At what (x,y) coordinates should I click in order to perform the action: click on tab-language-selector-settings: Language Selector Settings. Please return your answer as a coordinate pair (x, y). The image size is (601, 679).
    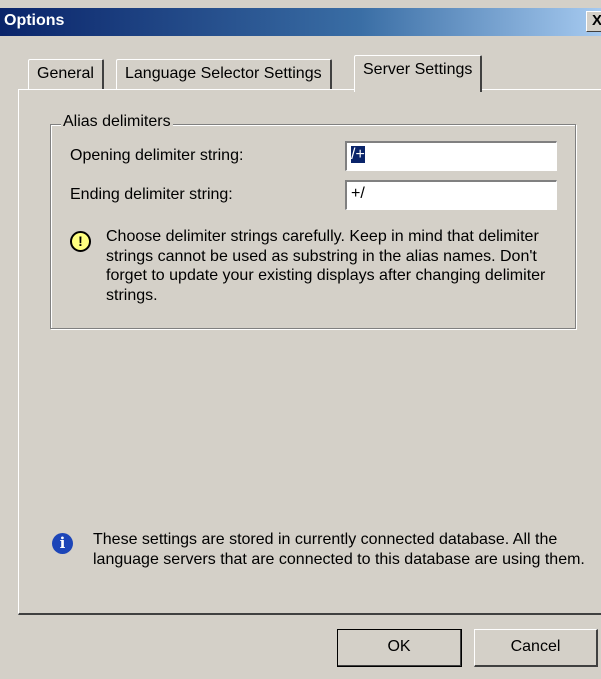
    Looking at the image, I should click on (224, 74).